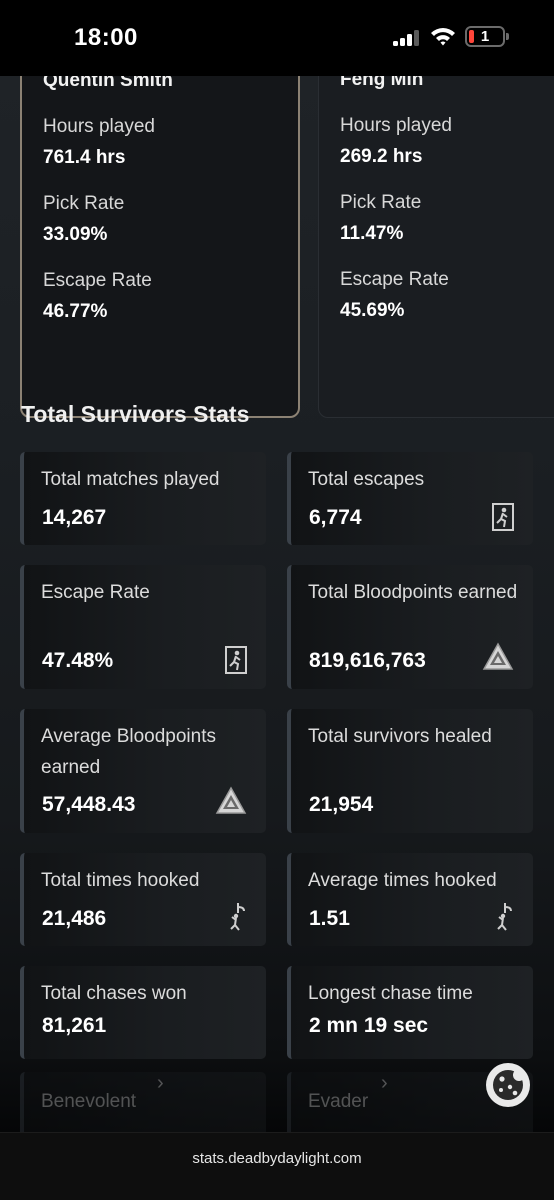 This screenshot has width=554, height=1200. Describe the element at coordinates (130, 479) in the screenshot. I see `stat-label: Total matches played` at that location.